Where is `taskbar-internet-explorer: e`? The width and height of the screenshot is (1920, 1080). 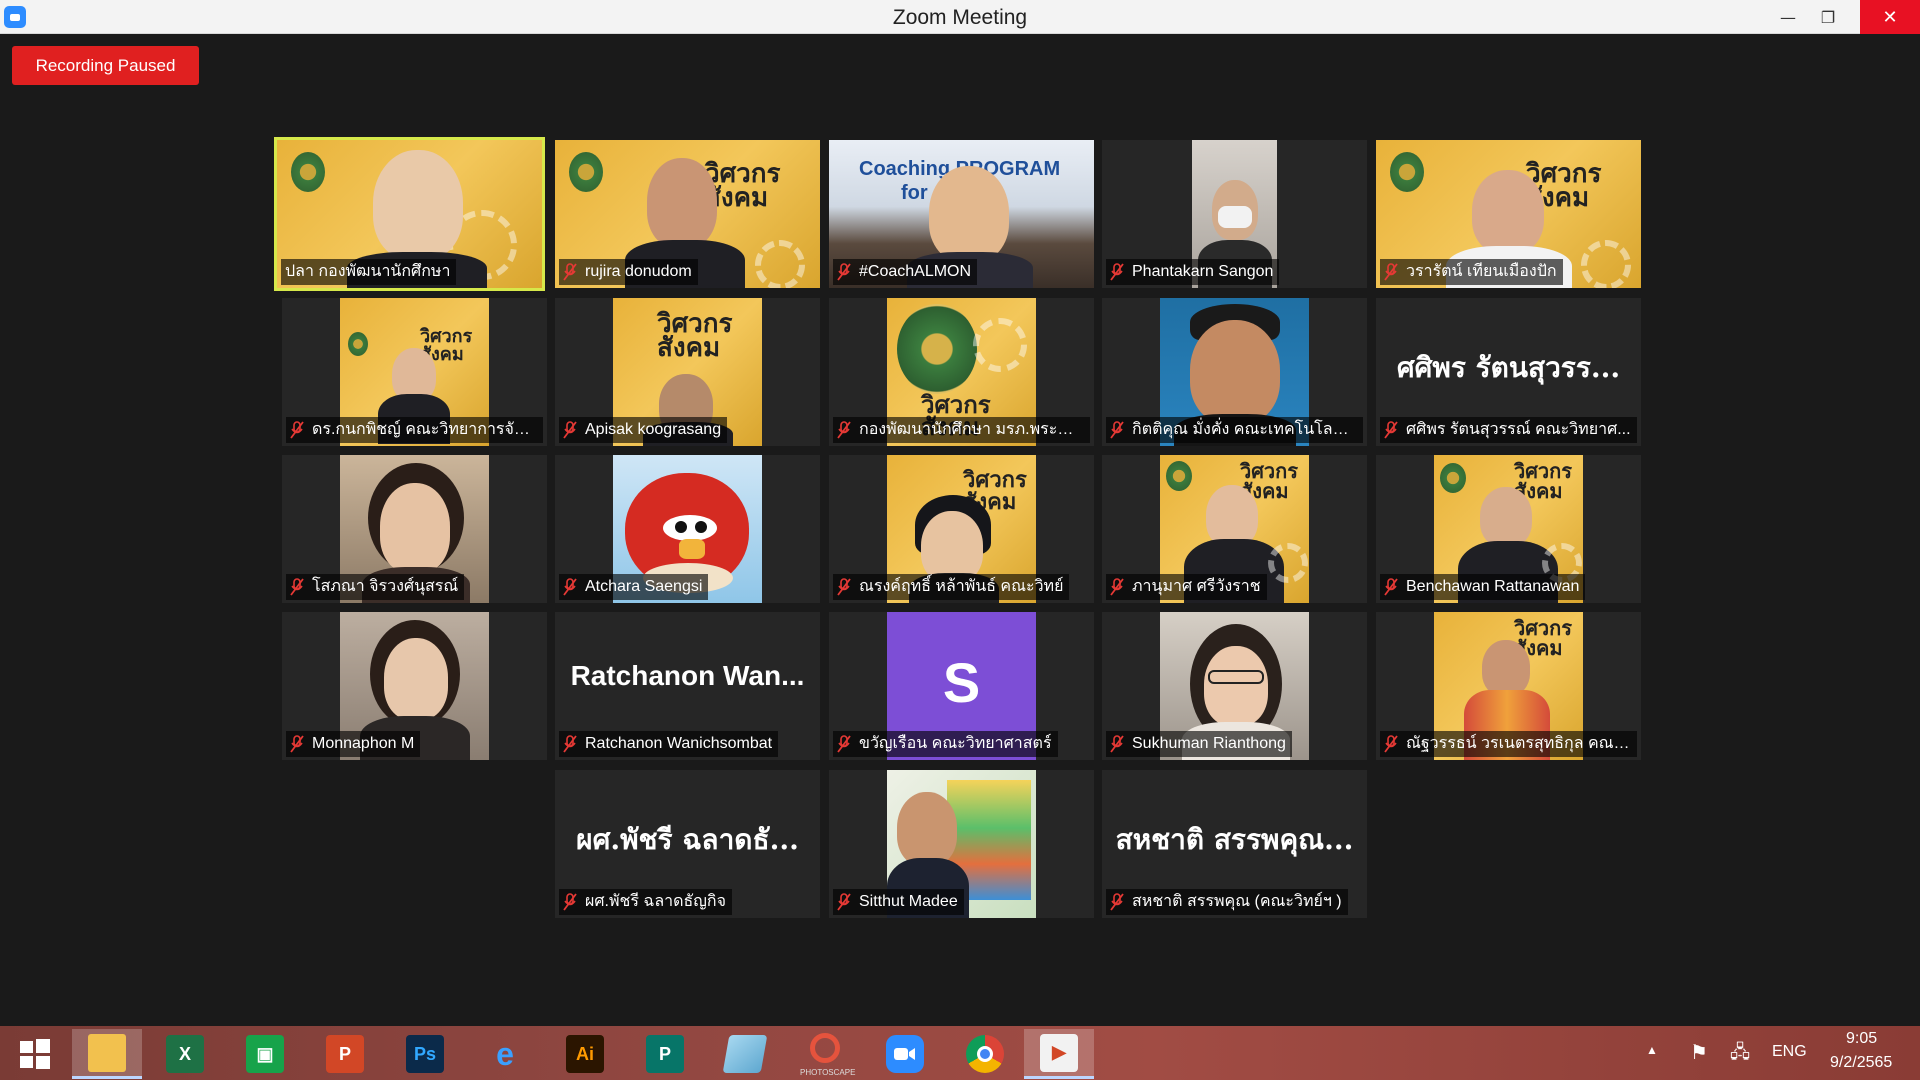 taskbar-internet-explorer: e is located at coordinates (505, 1054).